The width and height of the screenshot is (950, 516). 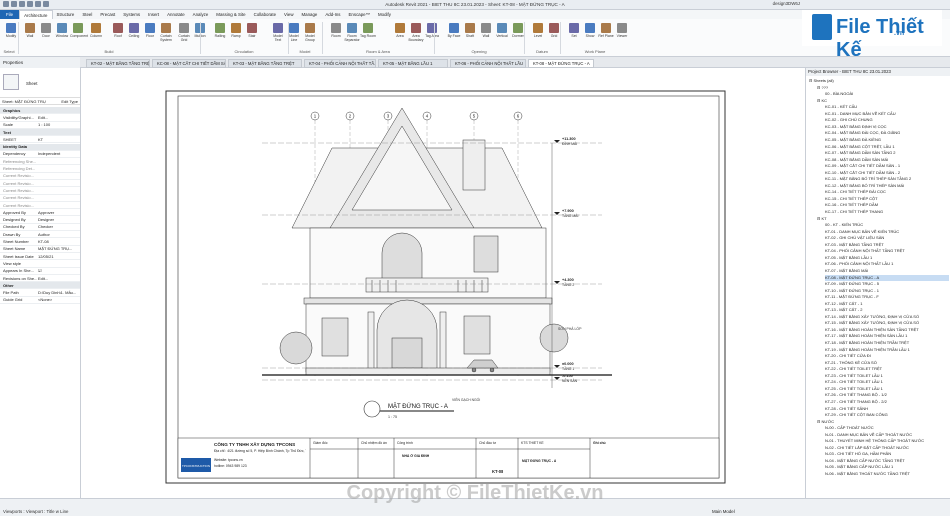 What do you see at coordinates (201, 14) in the screenshot?
I see `menu-tab-8: Analyze` at bounding box center [201, 14].